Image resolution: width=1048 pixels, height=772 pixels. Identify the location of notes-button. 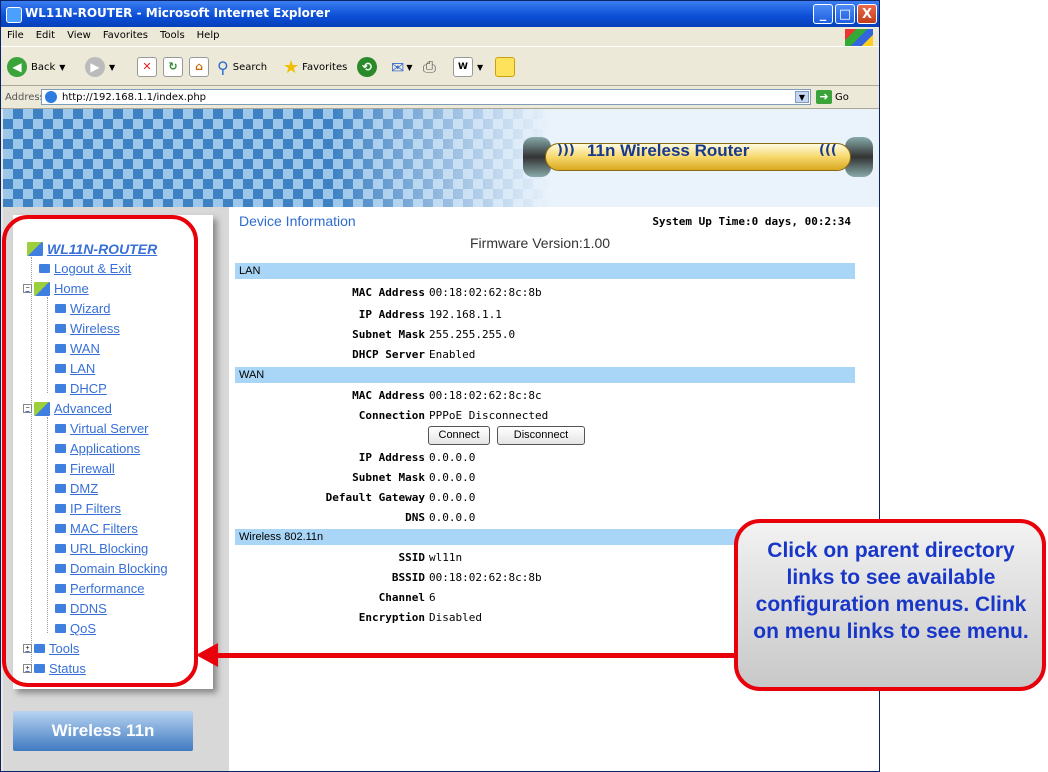
(505, 67).